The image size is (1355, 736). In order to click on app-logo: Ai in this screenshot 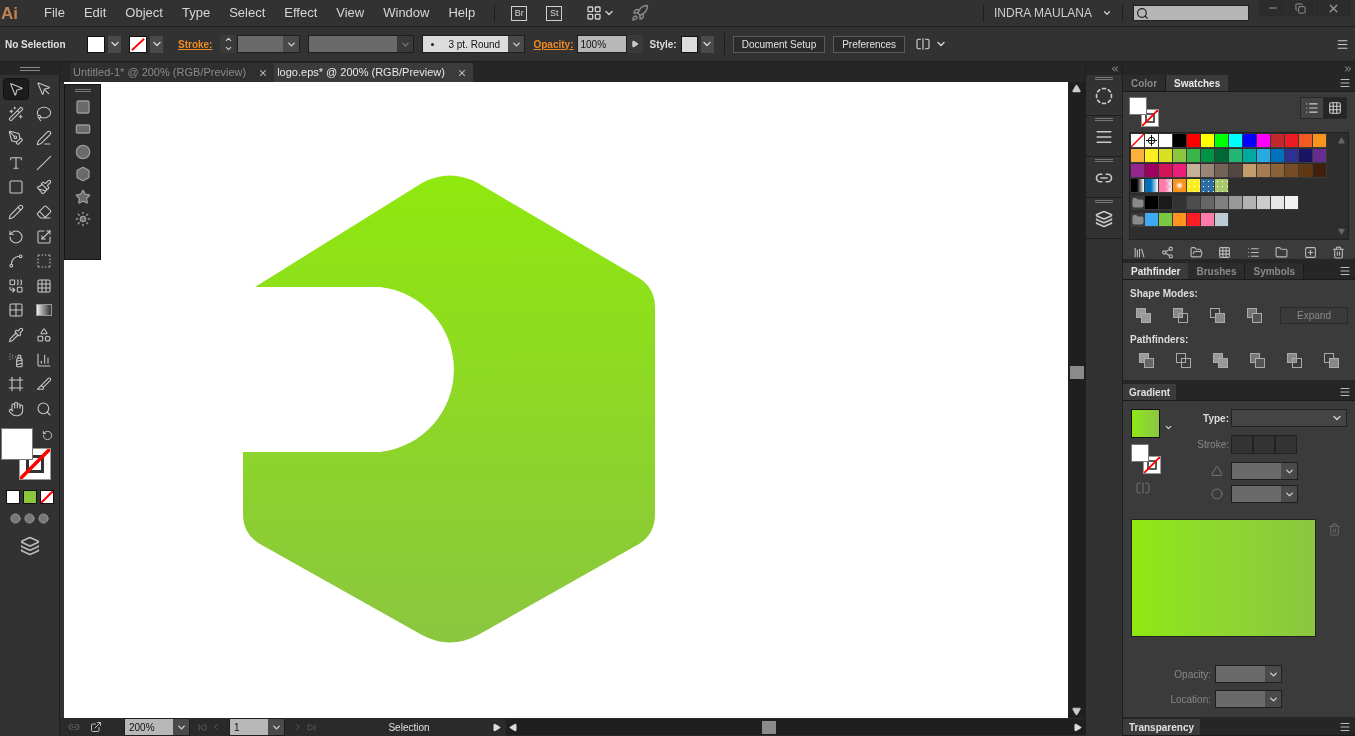, I will do `click(9, 13)`.